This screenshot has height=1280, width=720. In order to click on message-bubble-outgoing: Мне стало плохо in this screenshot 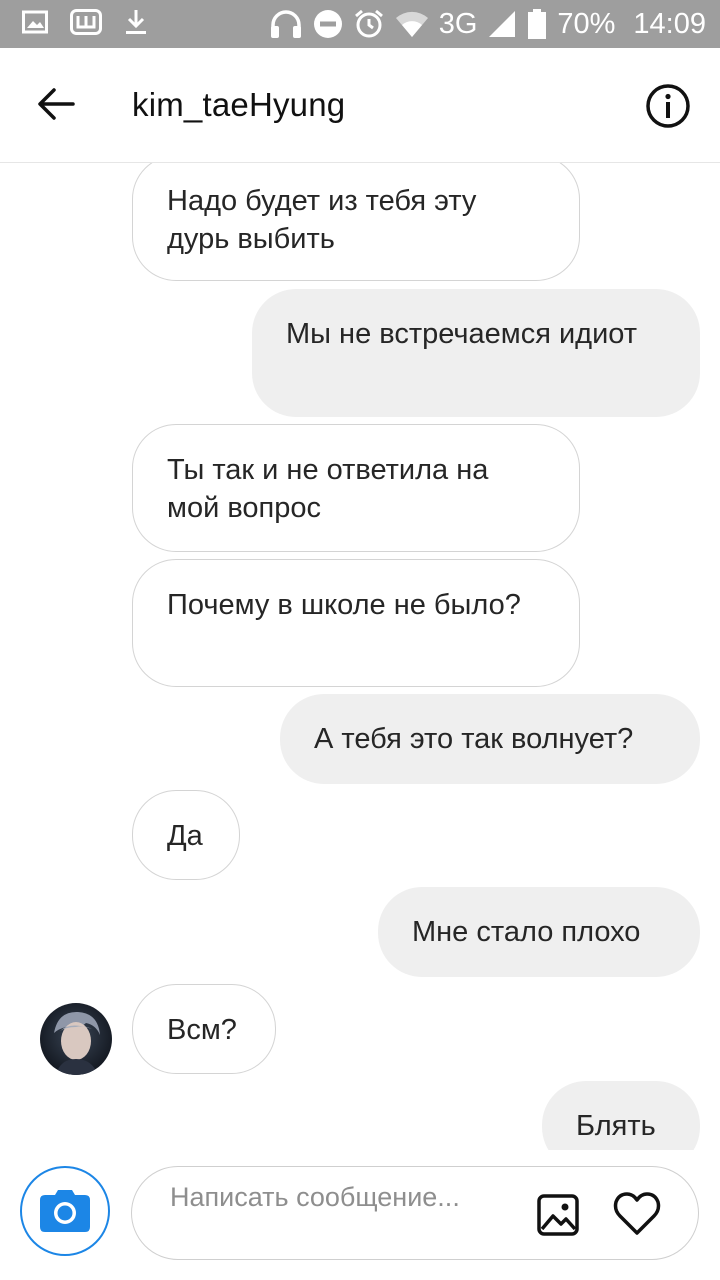, I will do `click(539, 932)`.